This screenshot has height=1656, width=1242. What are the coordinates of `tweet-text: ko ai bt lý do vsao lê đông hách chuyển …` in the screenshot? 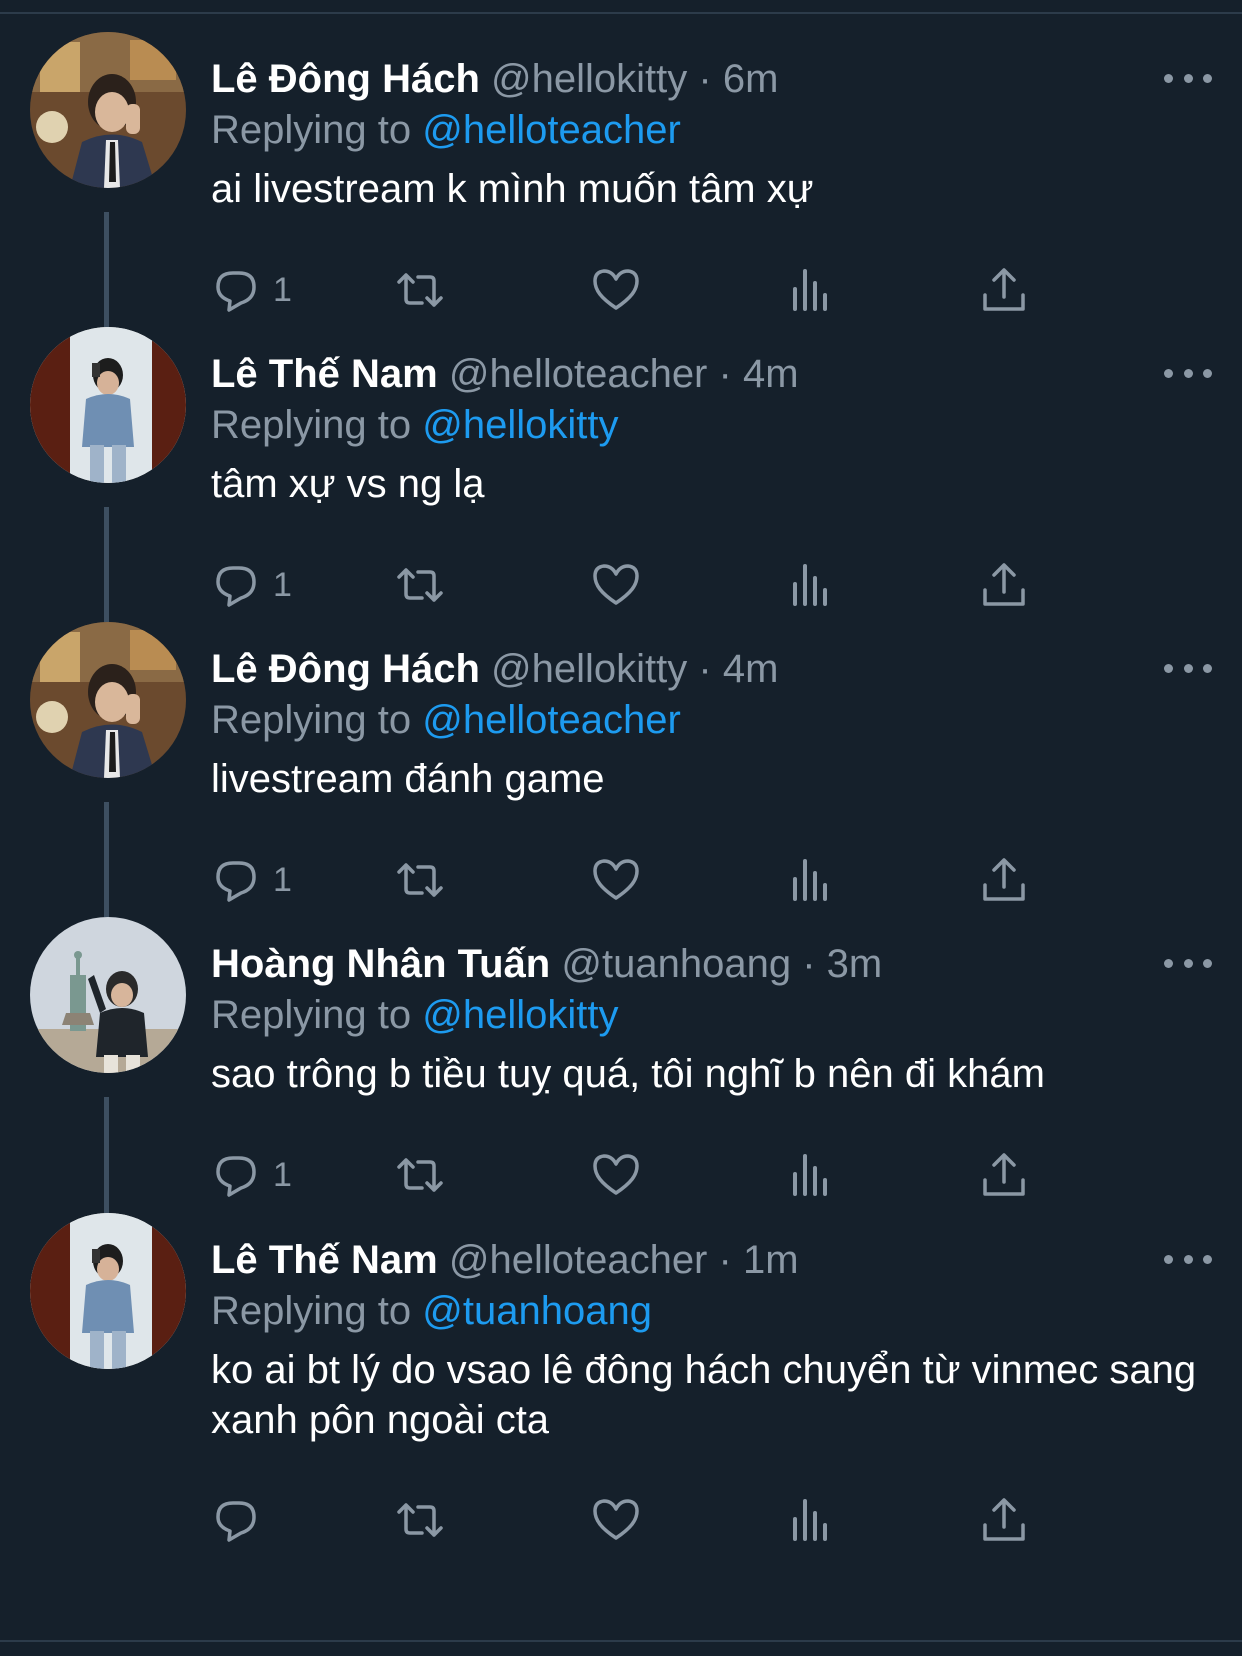 It's located at (704, 1395).